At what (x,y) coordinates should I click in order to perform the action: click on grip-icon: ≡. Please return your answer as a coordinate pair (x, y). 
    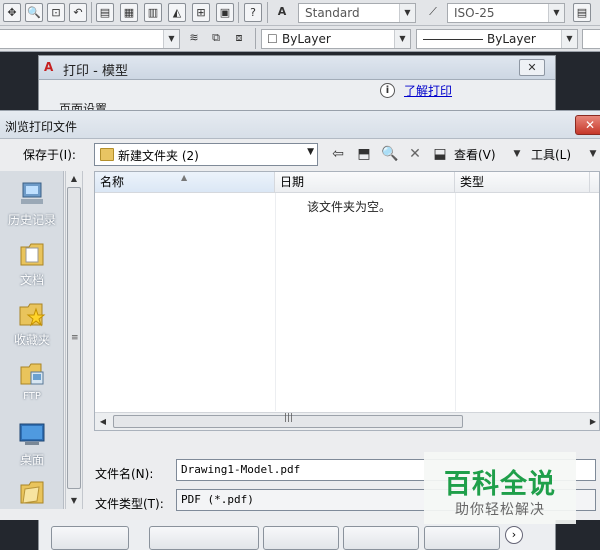
    Looking at the image, I should click on (75, 338).